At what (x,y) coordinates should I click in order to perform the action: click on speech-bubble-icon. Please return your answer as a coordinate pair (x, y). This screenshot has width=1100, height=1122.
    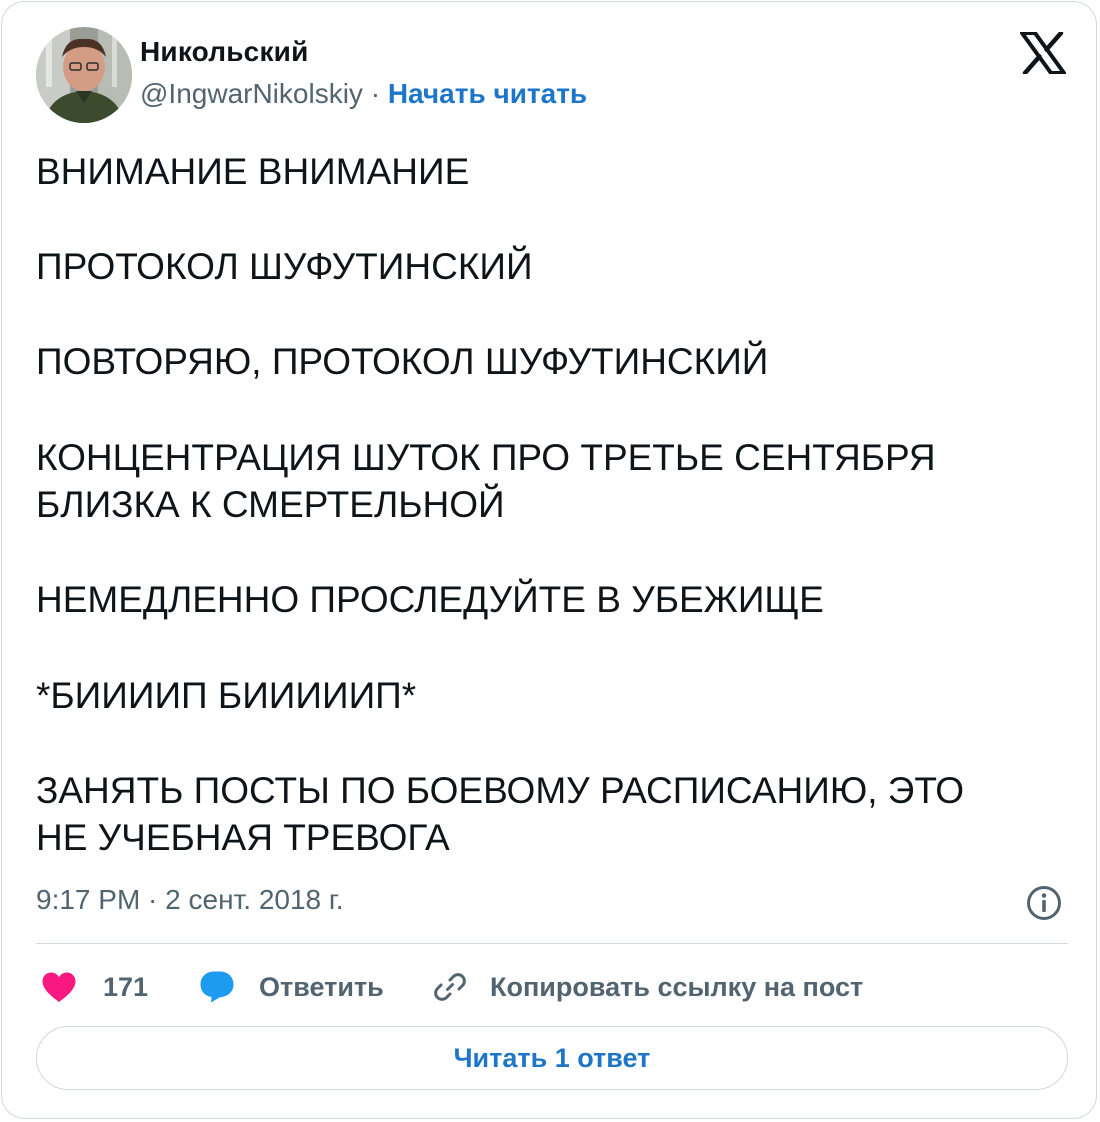
    Looking at the image, I should click on (217, 987).